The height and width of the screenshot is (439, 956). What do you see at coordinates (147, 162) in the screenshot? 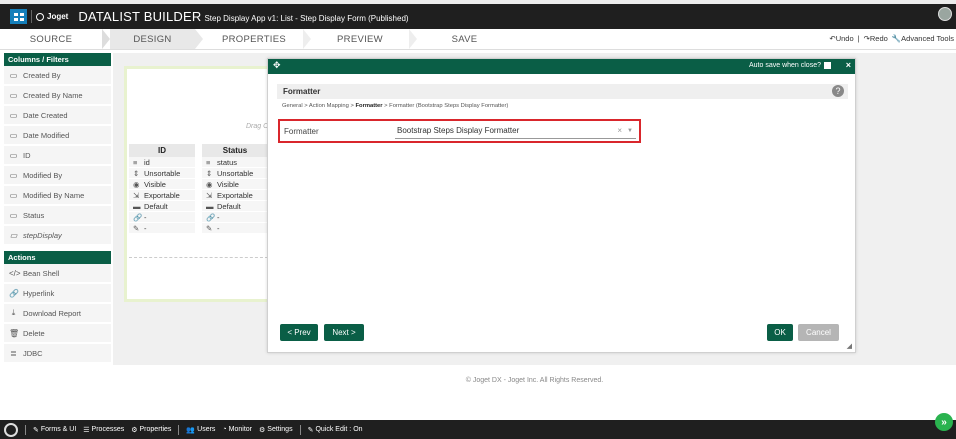
I see `column-property-value: id` at bounding box center [147, 162].